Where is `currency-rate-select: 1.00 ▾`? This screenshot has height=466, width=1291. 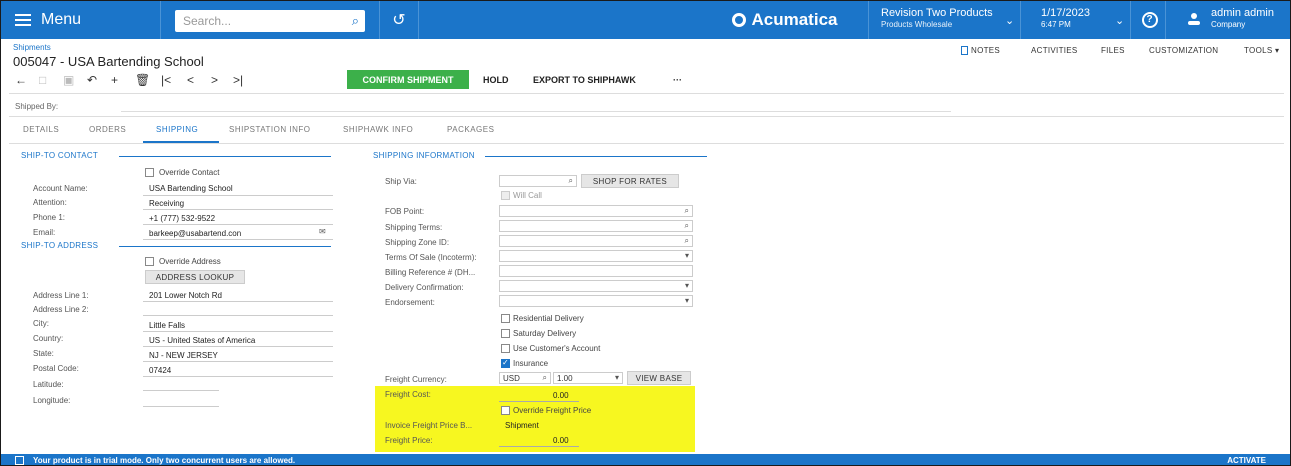 currency-rate-select: 1.00 ▾ is located at coordinates (588, 378).